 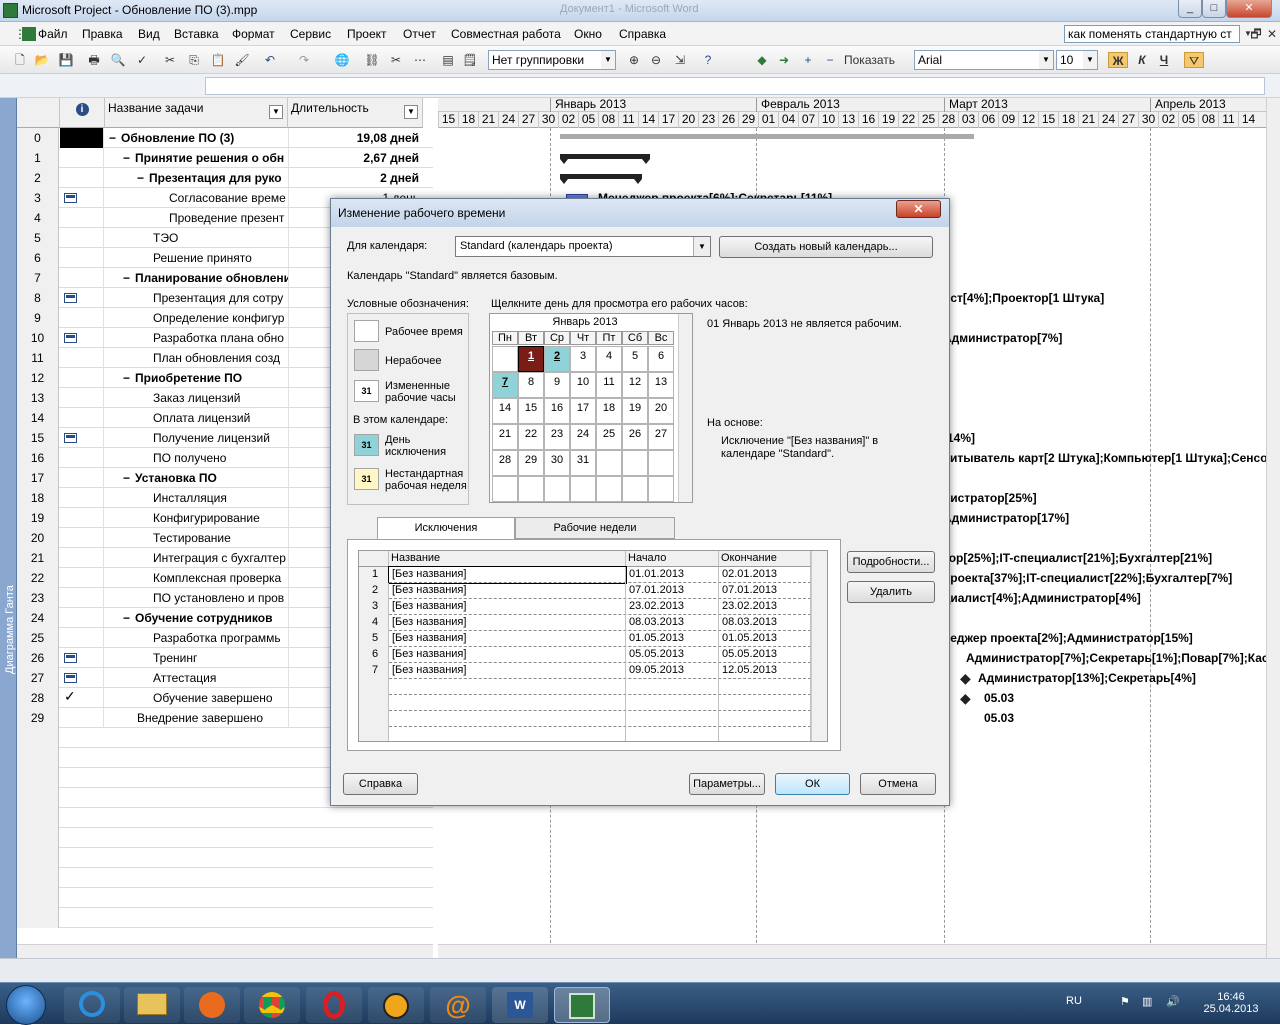 What do you see at coordinates (220, 338) in the screenshot?
I see `task-name: Разработка плана обно` at bounding box center [220, 338].